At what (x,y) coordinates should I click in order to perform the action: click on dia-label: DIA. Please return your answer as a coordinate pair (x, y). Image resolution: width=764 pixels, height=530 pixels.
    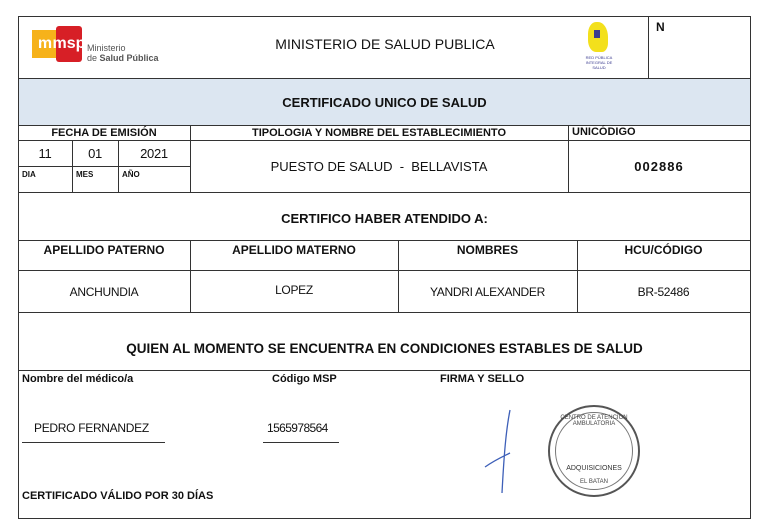
    Looking at the image, I should click on (29, 174).